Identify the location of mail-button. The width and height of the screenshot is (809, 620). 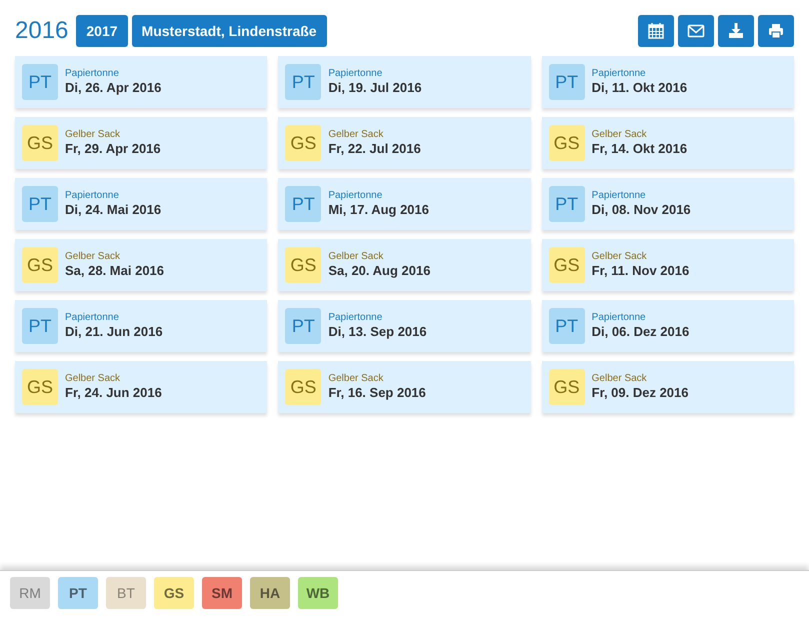
(696, 31).